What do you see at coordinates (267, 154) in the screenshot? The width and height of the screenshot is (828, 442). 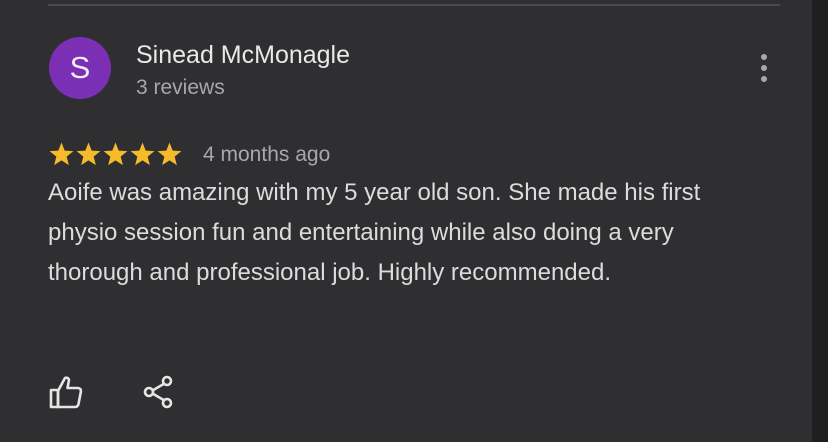 I see `review-date: 4 months ago` at bounding box center [267, 154].